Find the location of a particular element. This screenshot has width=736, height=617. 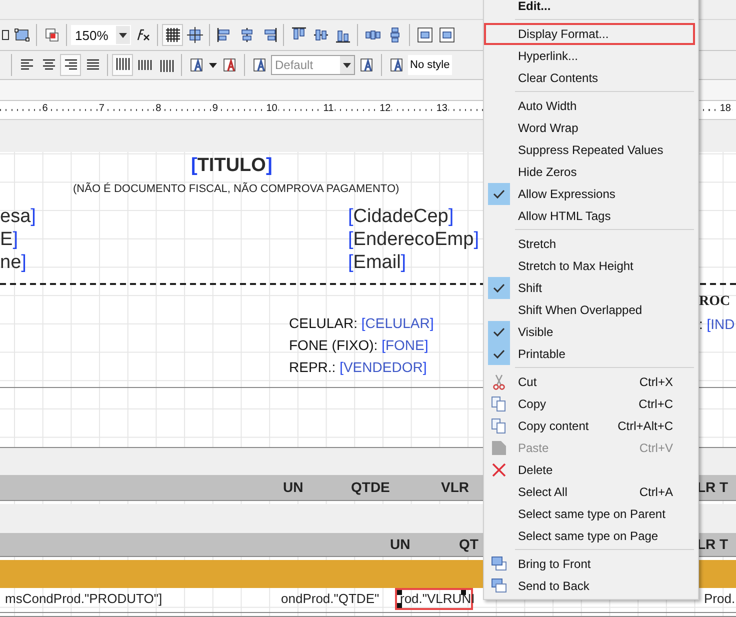

valign-bottom-icon is located at coordinates (166, 65).